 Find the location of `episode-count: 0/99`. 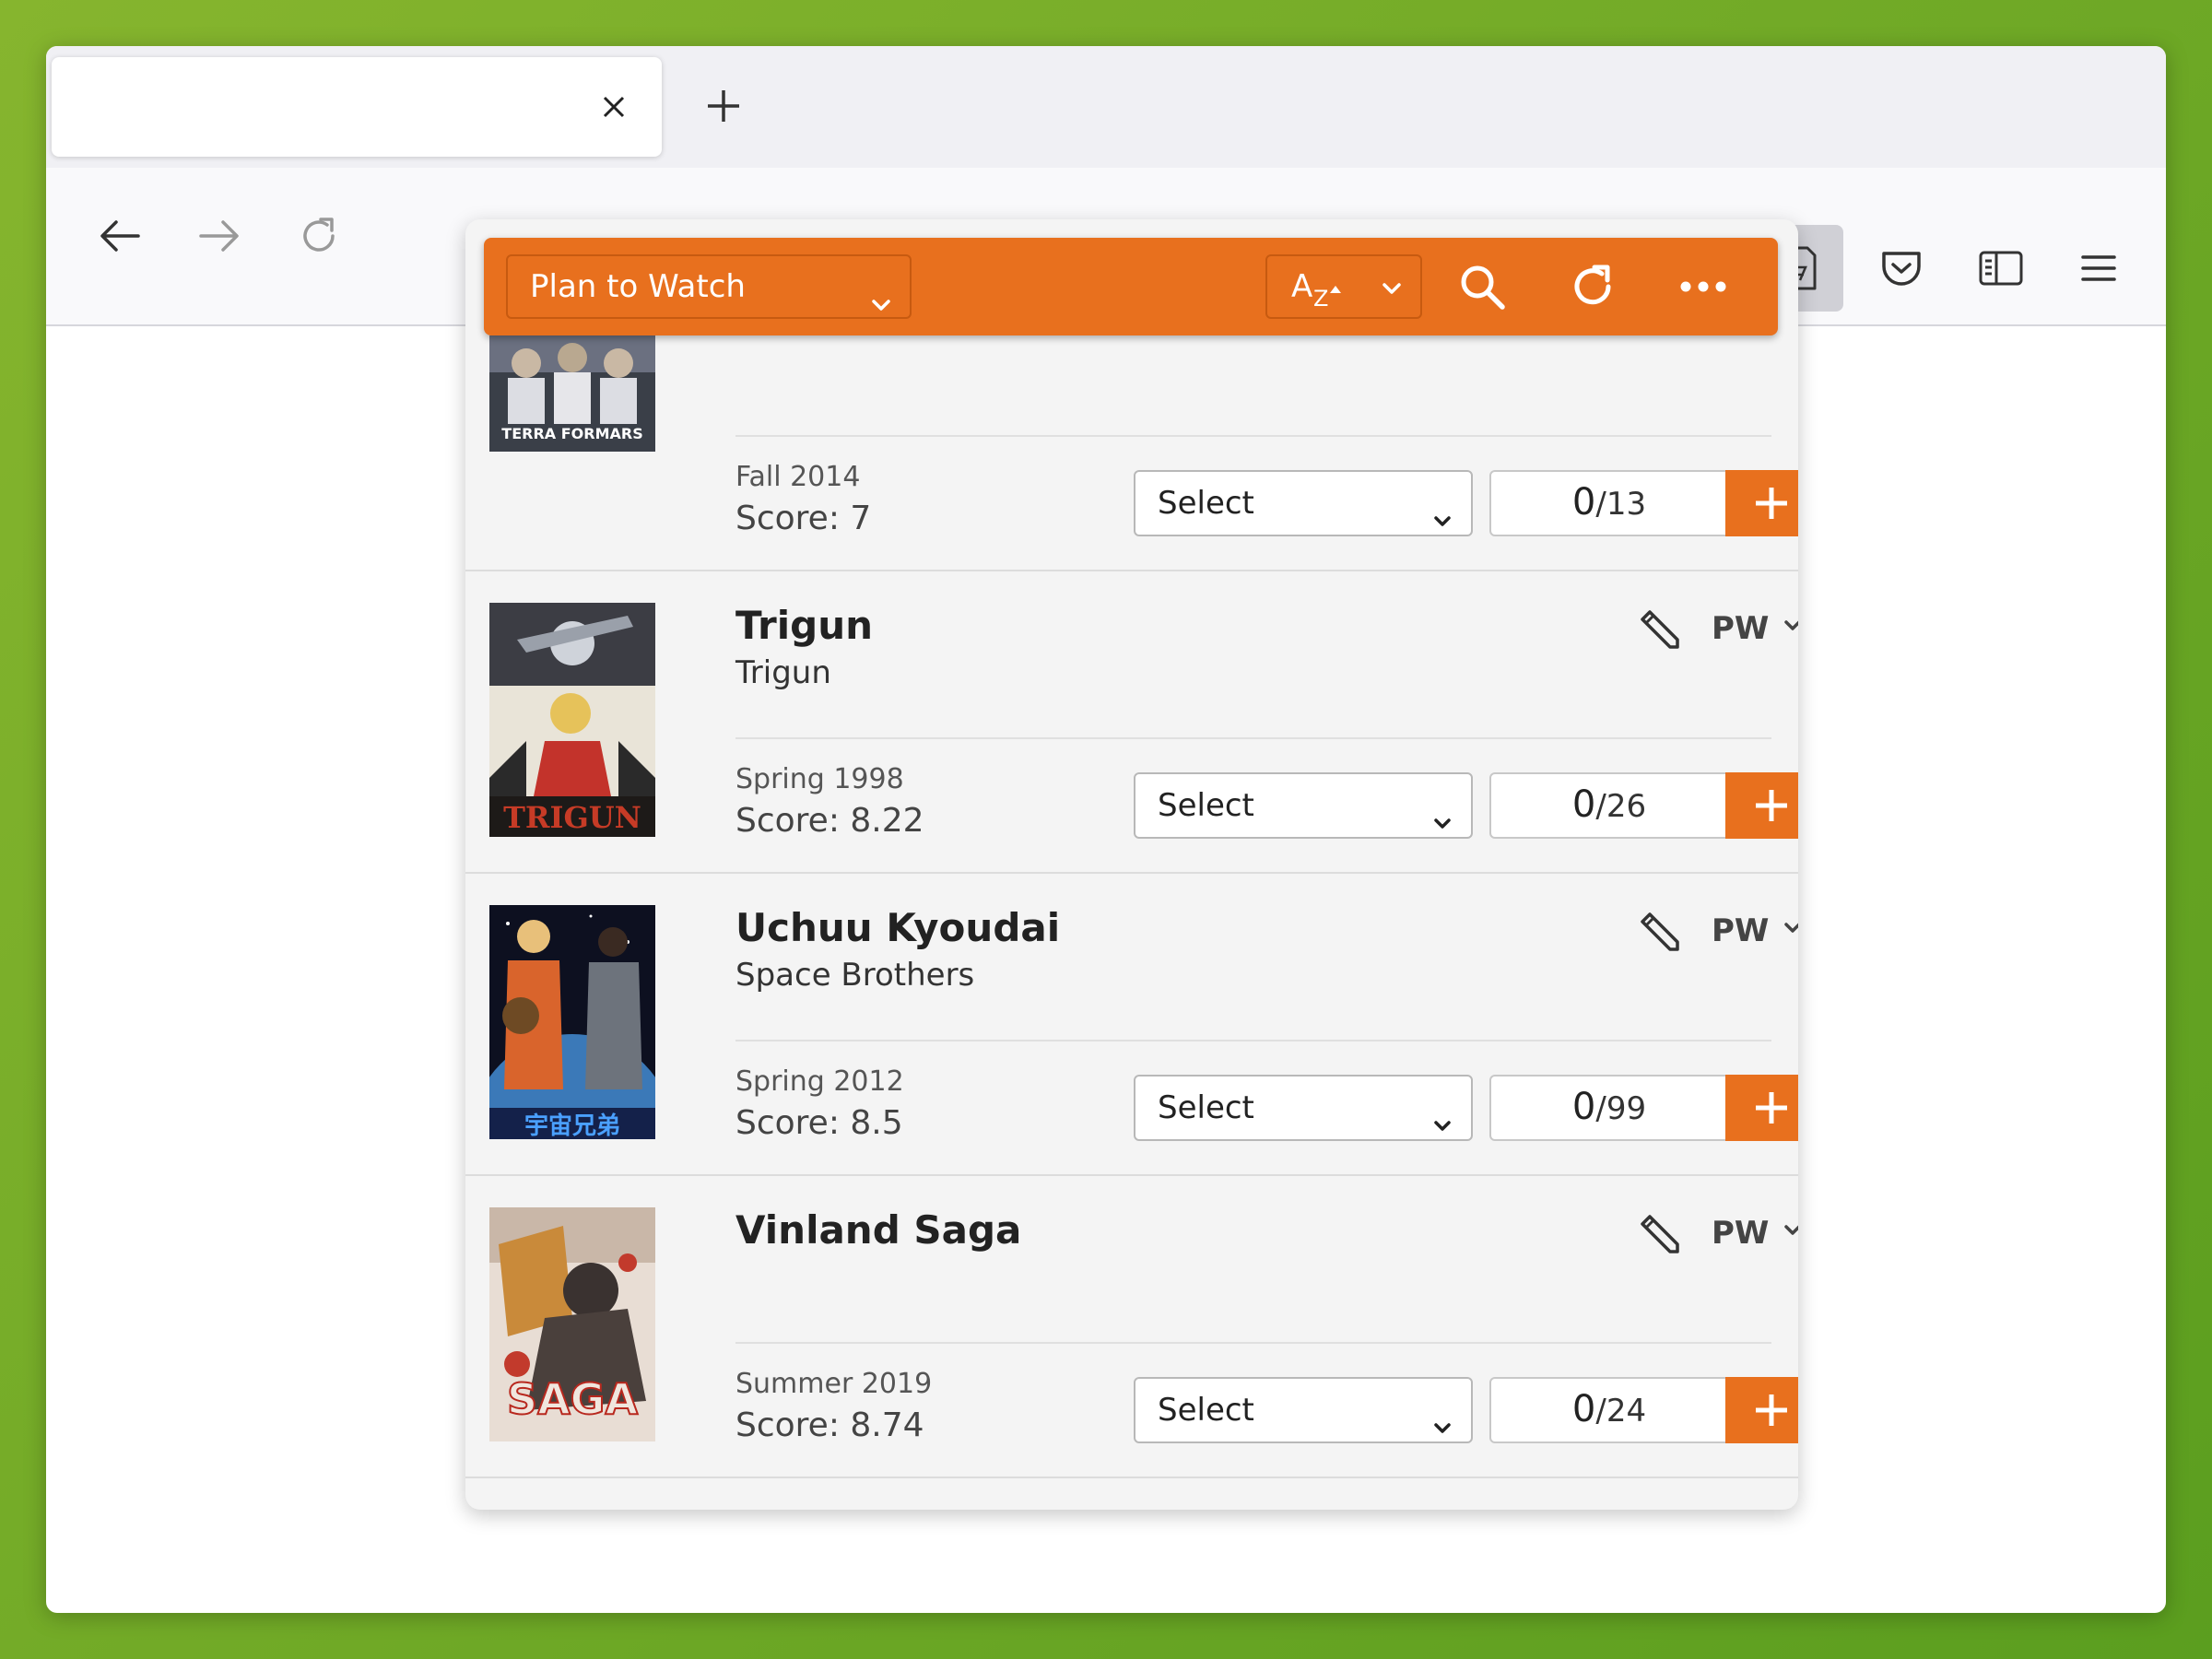

episode-count: 0/99 is located at coordinates (1609, 1107).